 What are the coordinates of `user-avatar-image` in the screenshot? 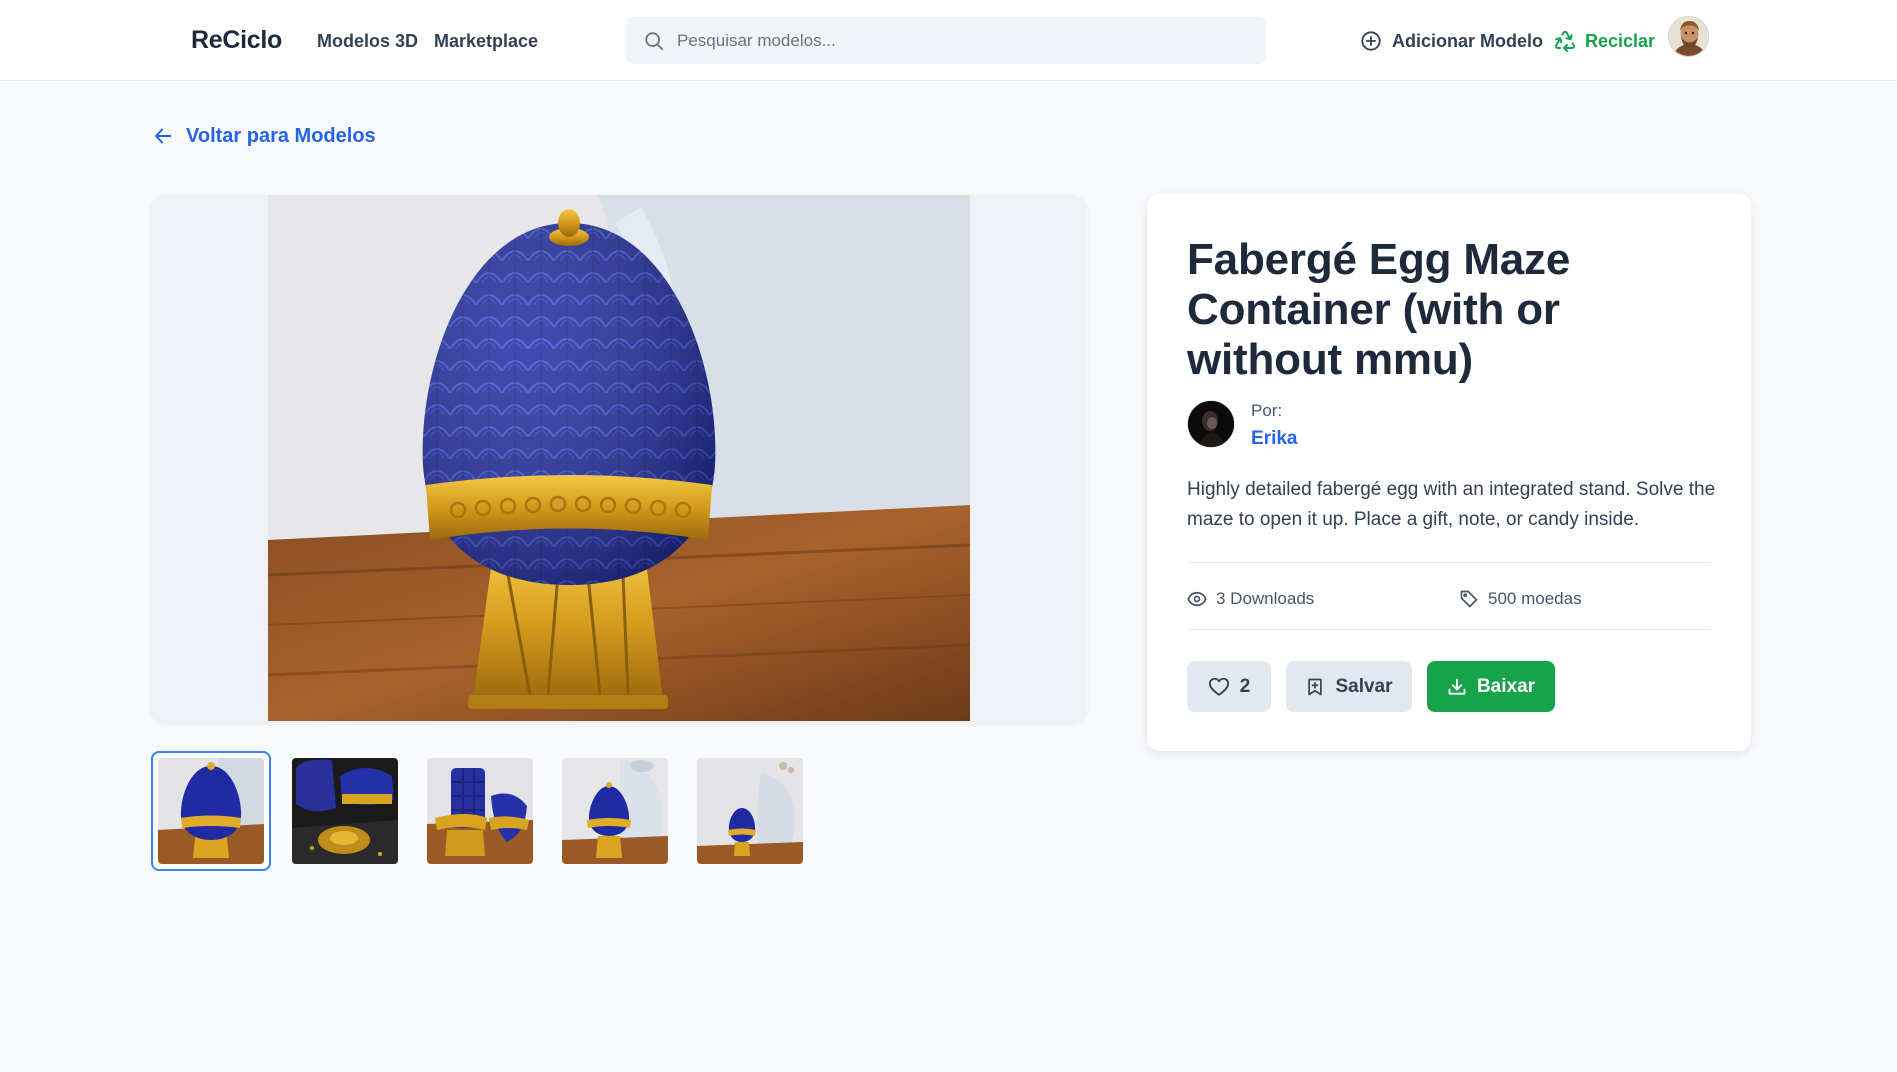 It's located at (1688, 36).